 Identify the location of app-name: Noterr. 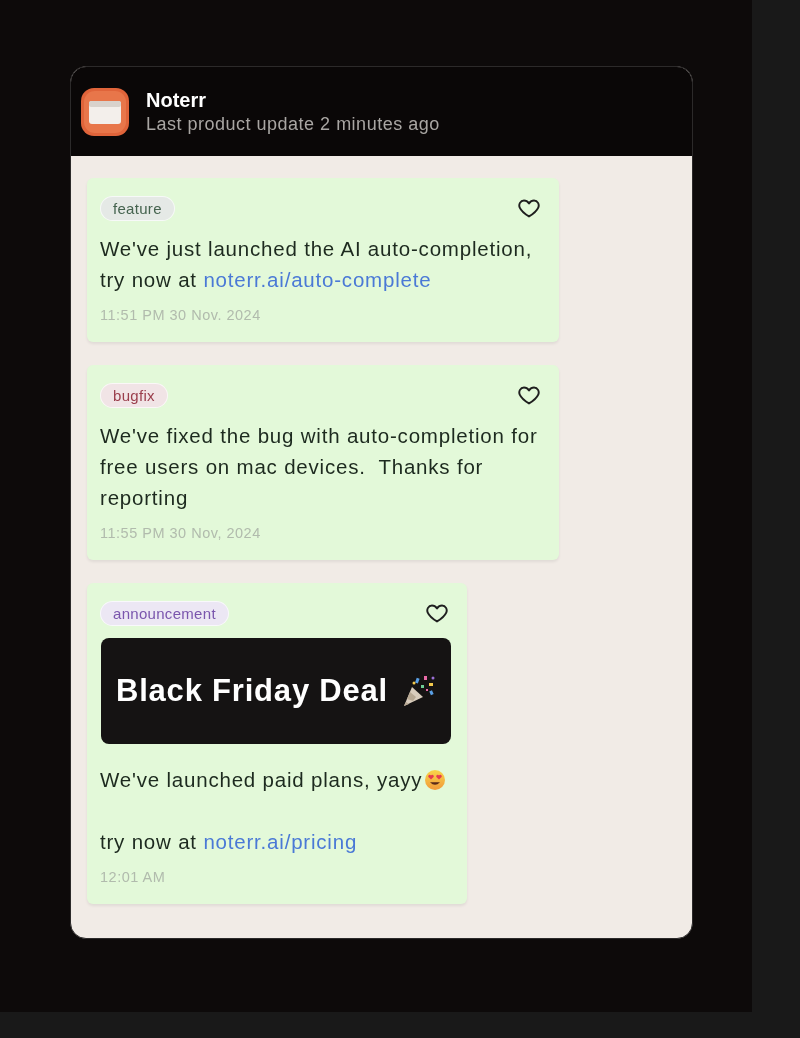
(176, 99).